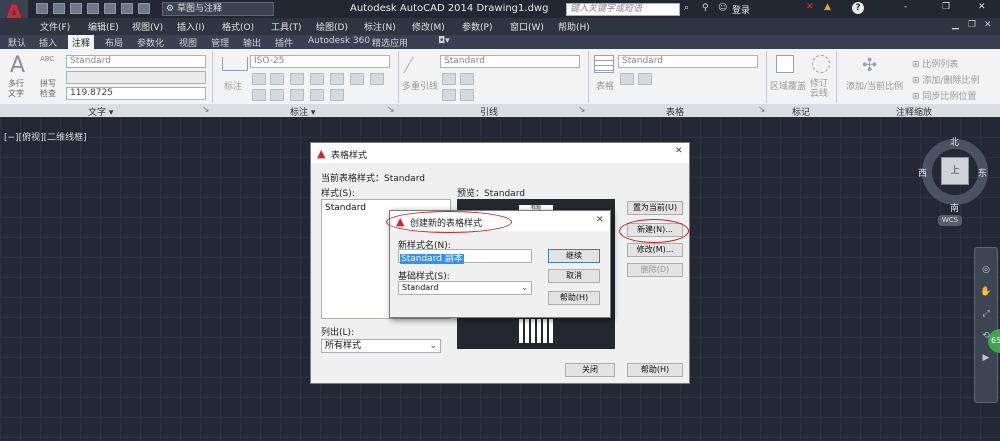  What do you see at coordinates (144, 8) in the screenshot?
I see `redo-icon` at bounding box center [144, 8].